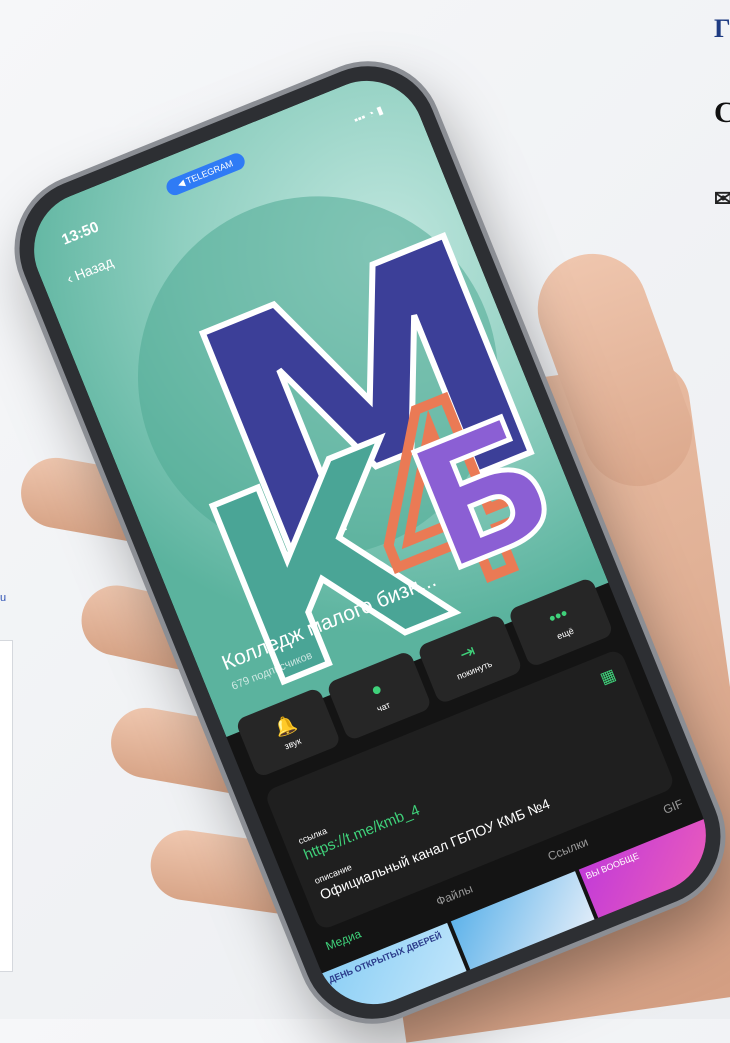 This screenshot has height=1043, width=730. I want to click on back-label: Назад, so click(94, 268).